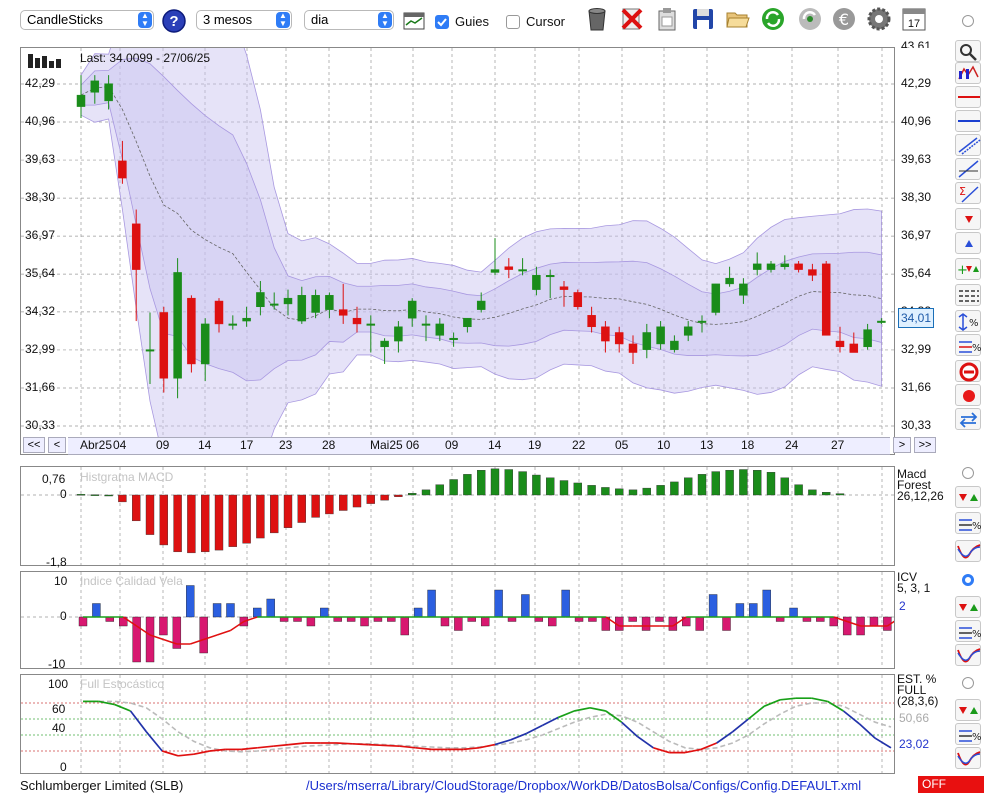 The height and width of the screenshot is (800, 1000). Describe the element at coordinates (968, 655) in the screenshot. I see `curve-icv-icon` at that location.